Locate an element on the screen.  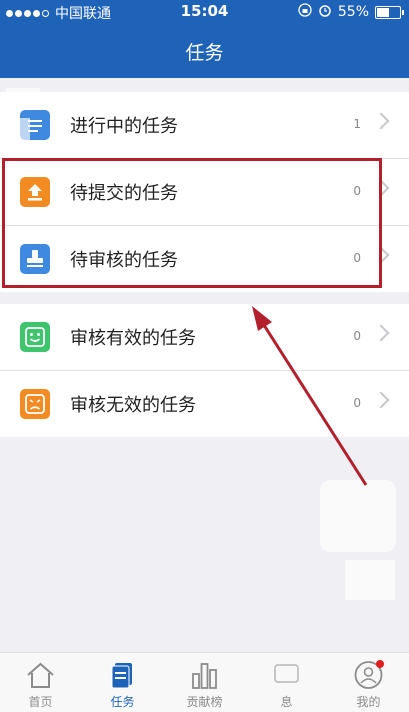
tab-message: 息 is located at coordinates (286, 682).